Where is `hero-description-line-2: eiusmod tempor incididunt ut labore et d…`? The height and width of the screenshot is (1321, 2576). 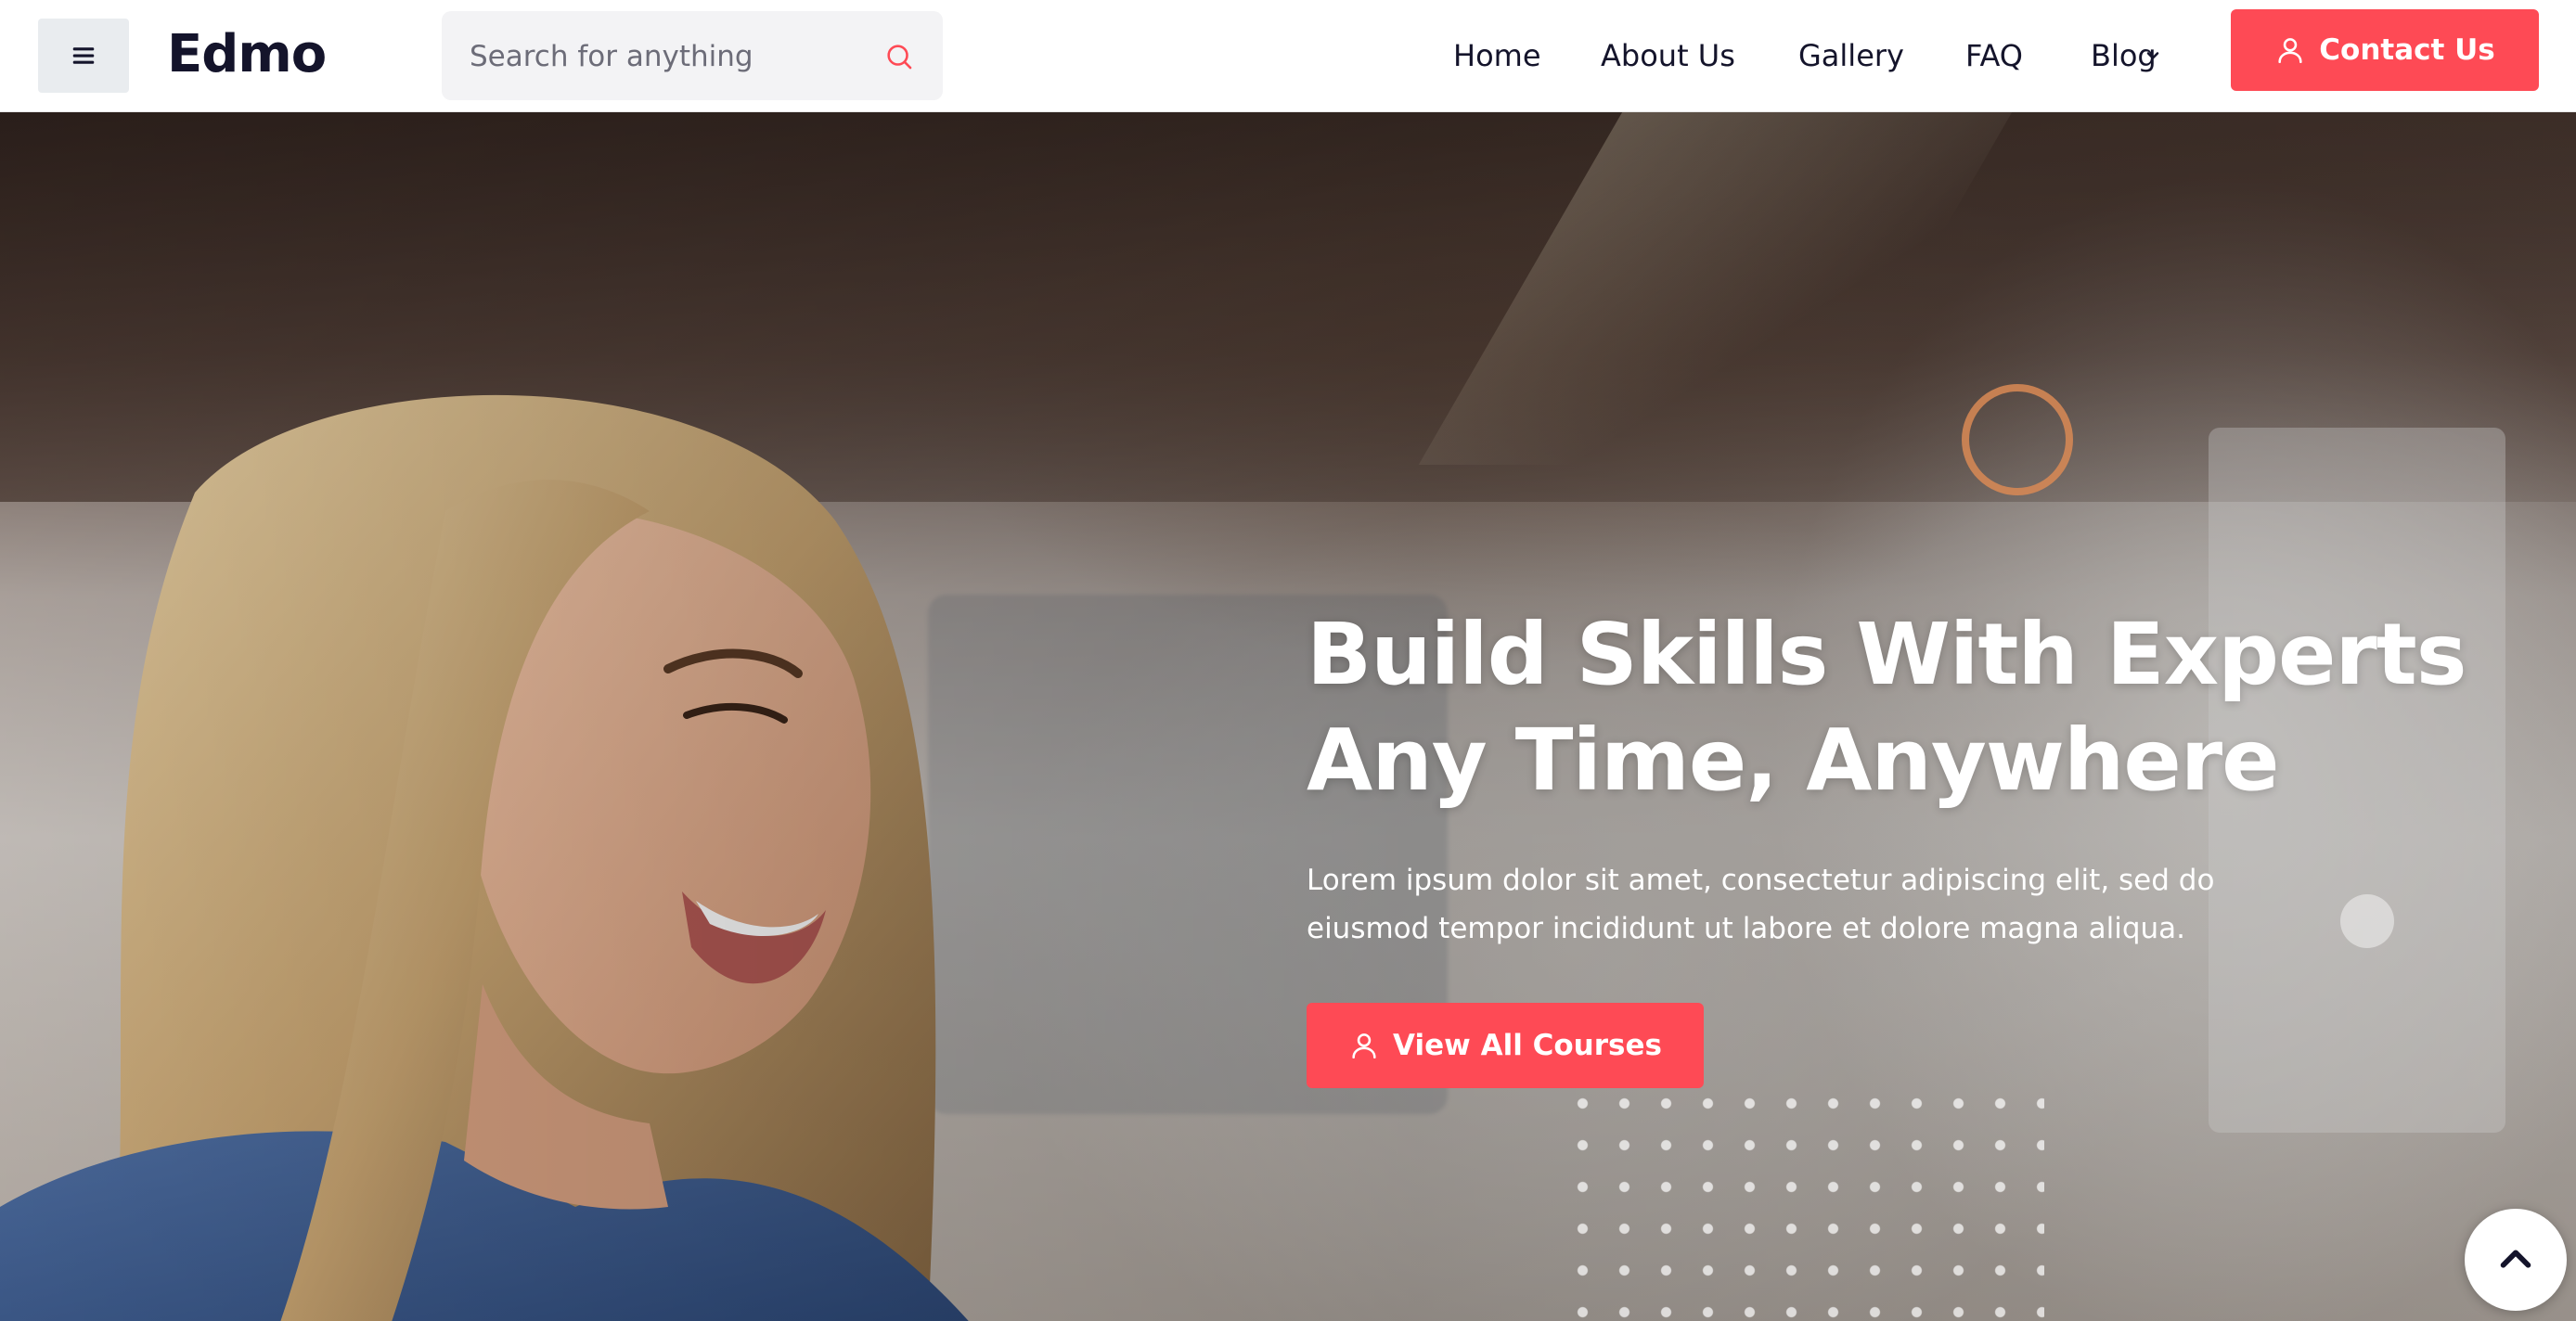 hero-description-line-2: eiusmod tempor incididunt ut labore et d… is located at coordinates (1746, 928).